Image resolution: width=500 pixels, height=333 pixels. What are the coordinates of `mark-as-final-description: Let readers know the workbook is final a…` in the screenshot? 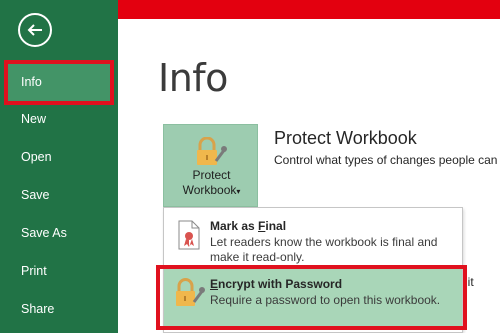 It's located at (324, 249).